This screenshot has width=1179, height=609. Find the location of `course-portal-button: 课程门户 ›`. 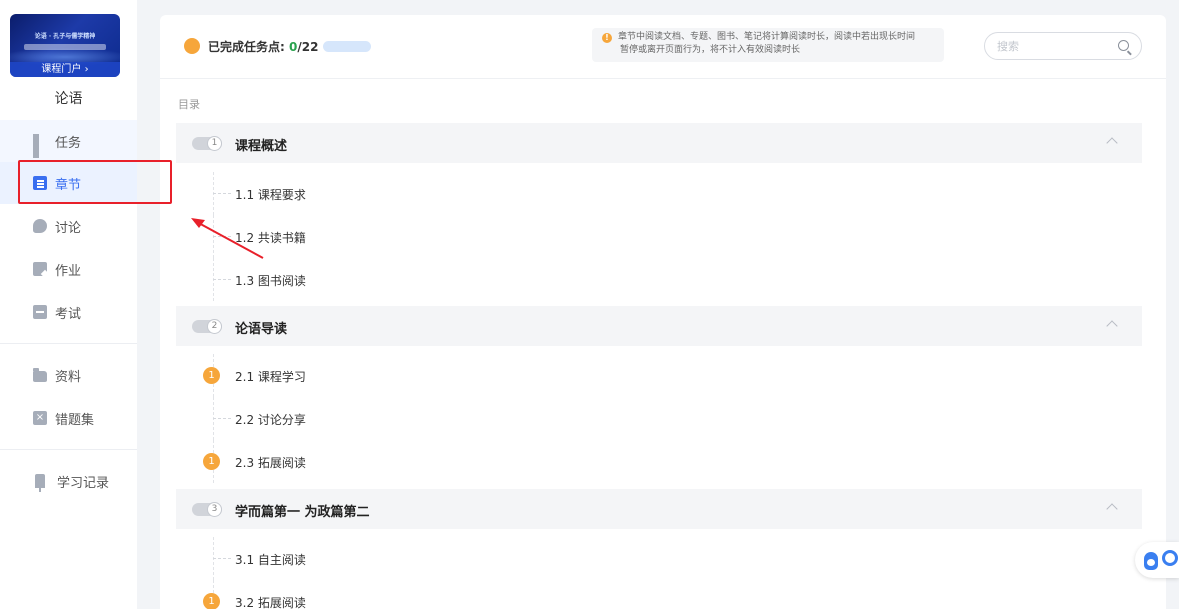

course-portal-button: 课程门户 › is located at coordinates (65, 69).